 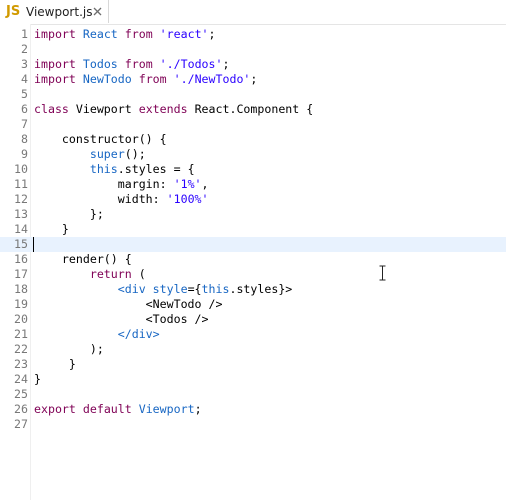 I want to click on code-token: React.Component {, so click(x=254, y=109).